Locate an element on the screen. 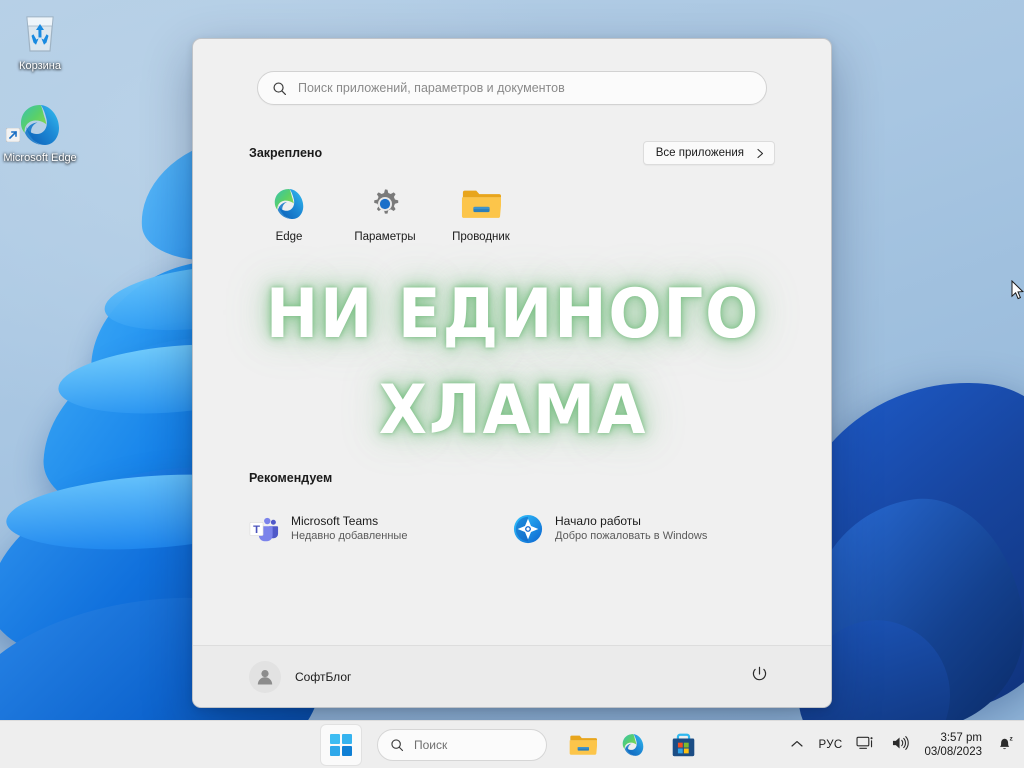  chevron-right-icon is located at coordinates (760, 153).